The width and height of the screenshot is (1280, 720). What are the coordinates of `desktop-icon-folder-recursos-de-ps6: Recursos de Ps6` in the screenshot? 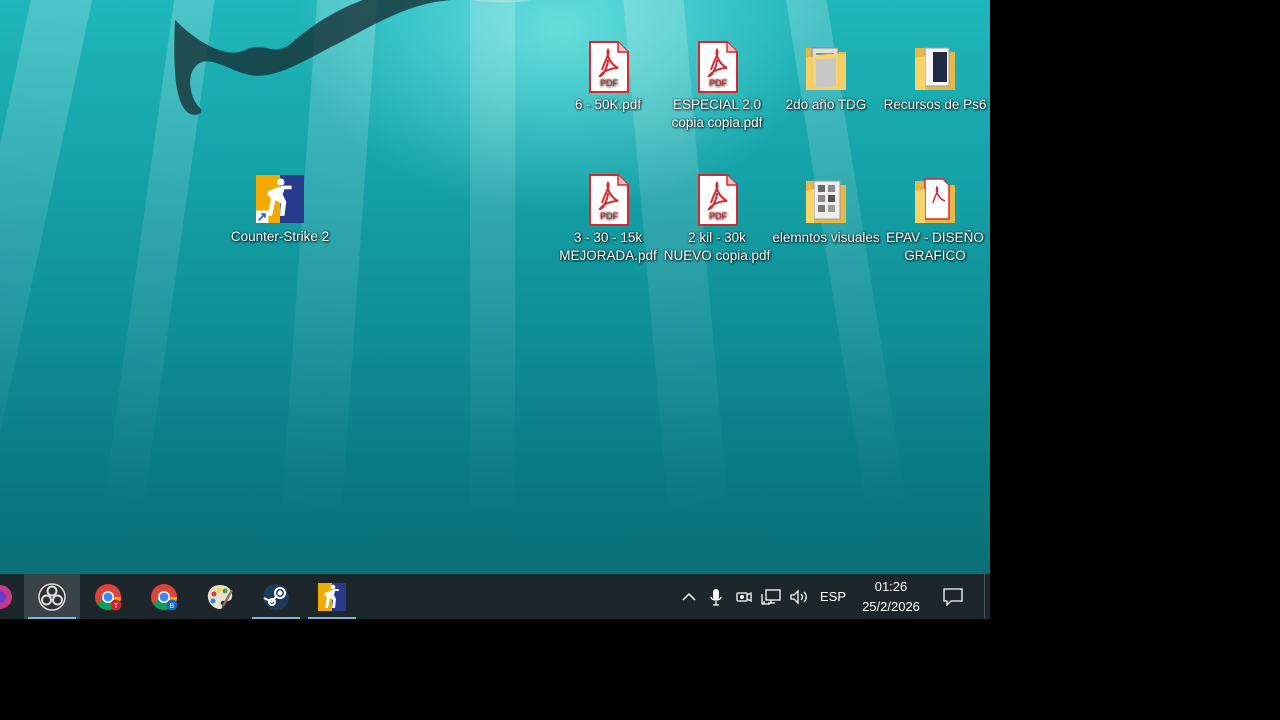 It's located at (935, 77).